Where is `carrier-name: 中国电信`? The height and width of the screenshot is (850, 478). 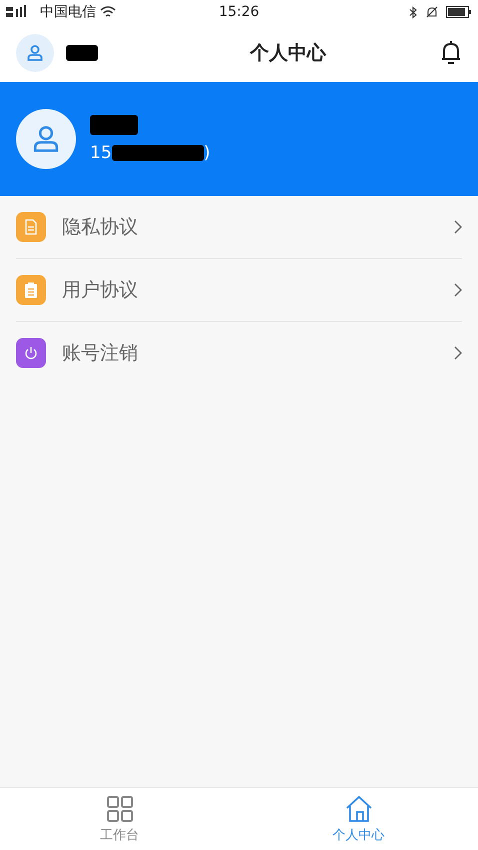 carrier-name: 中国电信 is located at coordinates (68, 12).